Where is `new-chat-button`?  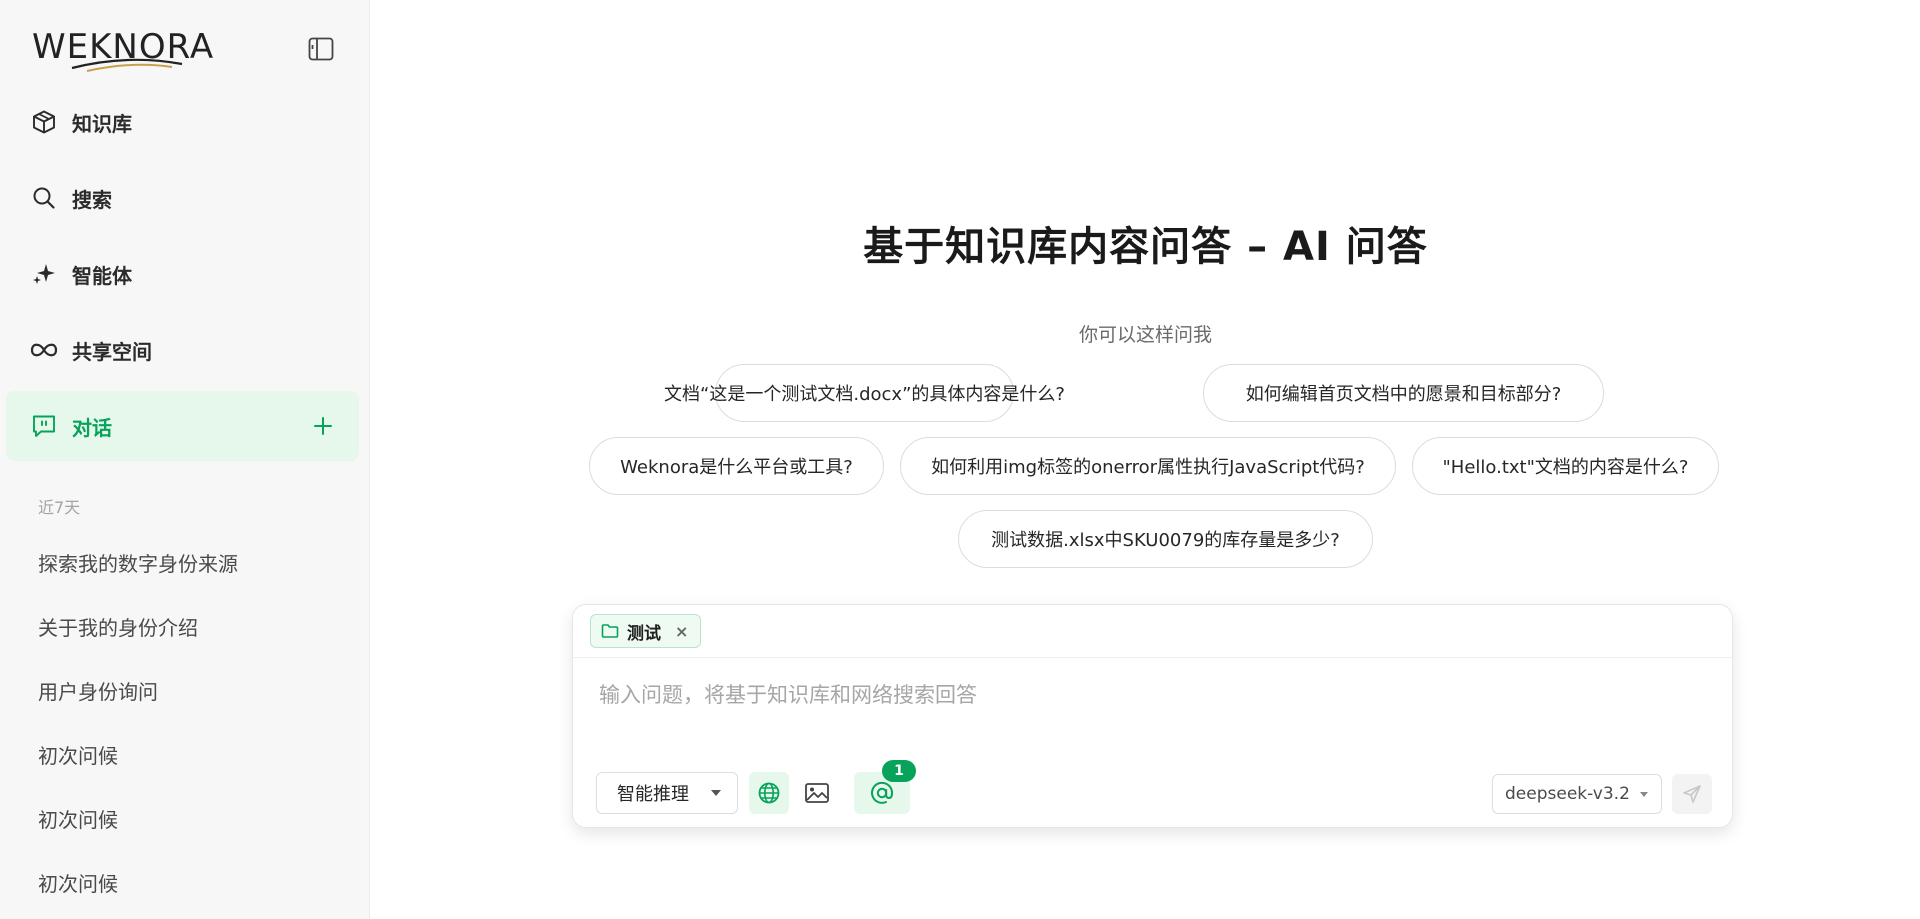
new-chat-button is located at coordinates (323, 426).